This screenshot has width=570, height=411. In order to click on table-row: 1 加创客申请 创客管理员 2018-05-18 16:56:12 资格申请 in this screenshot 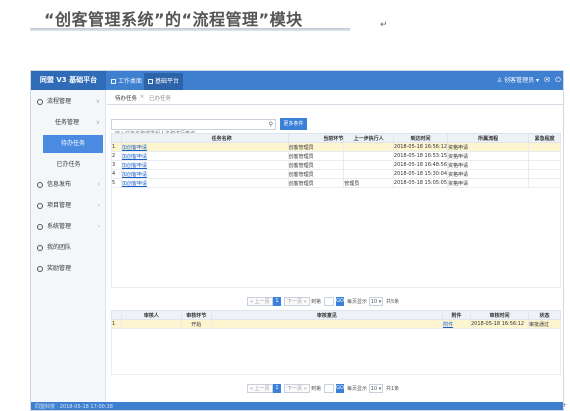, I will do `click(336, 147)`.